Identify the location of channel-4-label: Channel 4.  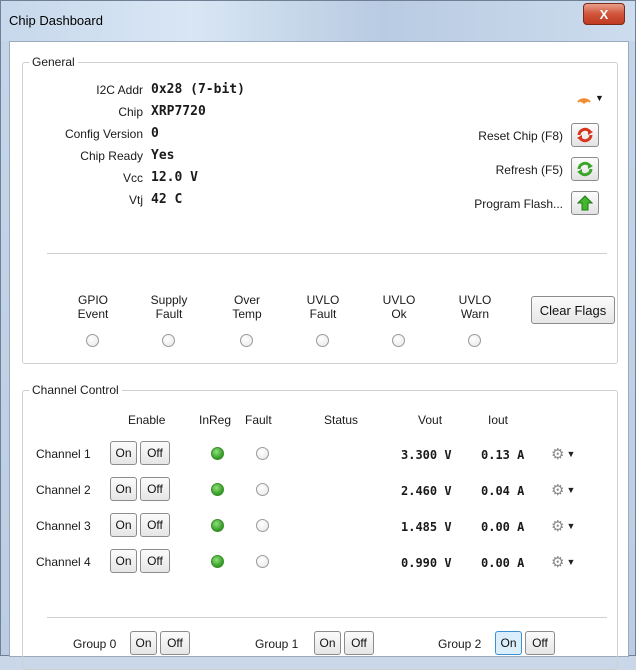
(63, 562).